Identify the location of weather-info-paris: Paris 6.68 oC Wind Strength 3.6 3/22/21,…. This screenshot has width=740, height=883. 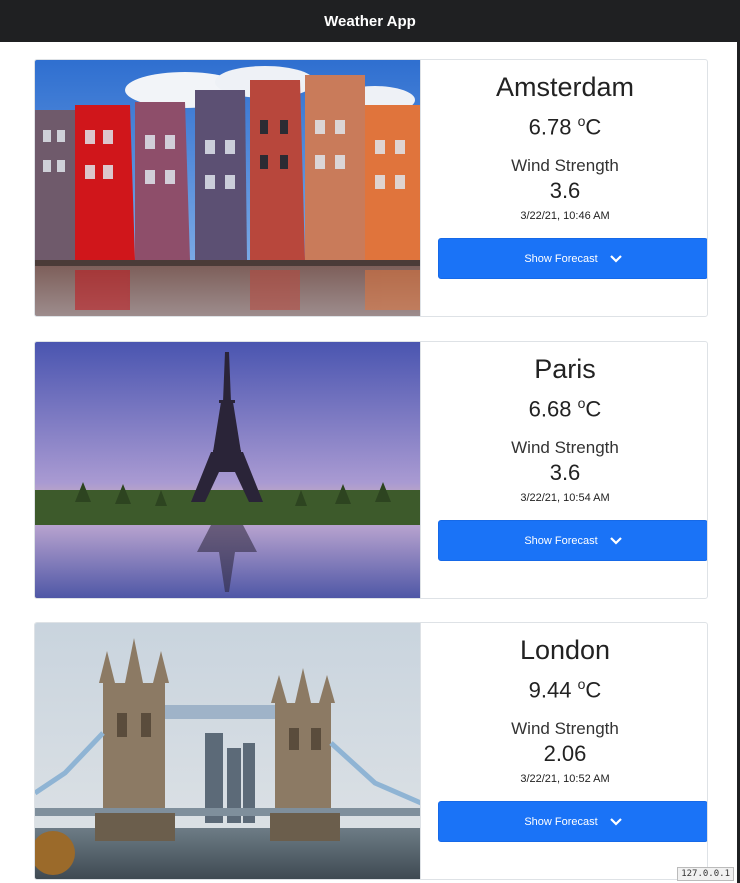
(564, 470).